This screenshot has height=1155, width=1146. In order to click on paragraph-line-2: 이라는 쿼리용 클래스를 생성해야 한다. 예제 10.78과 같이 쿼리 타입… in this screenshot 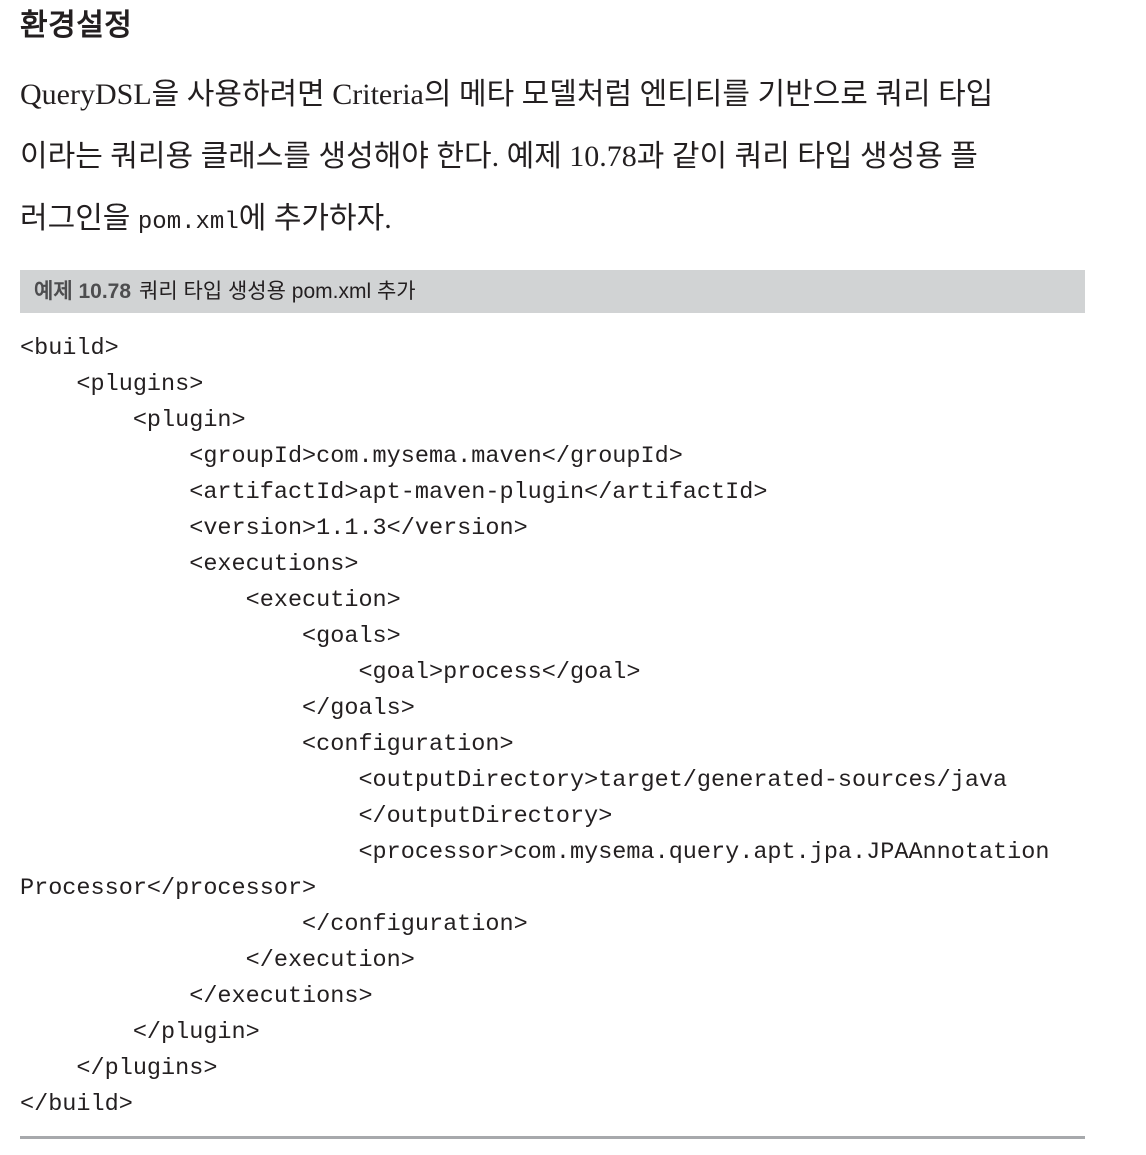, I will do `click(499, 156)`.